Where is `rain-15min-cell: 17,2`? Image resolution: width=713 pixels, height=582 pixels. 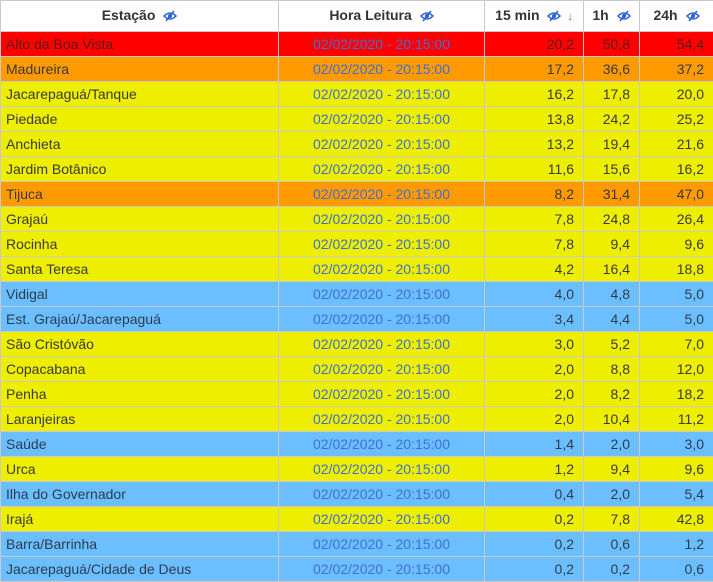 rain-15min-cell: 17,2 is located at coordinates (534, 69).